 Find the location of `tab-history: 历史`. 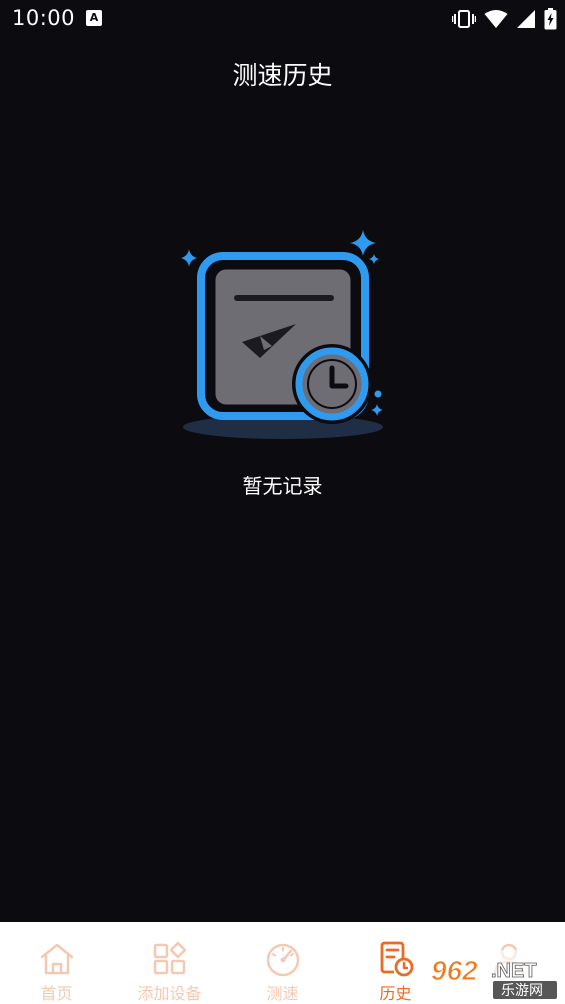

tab-history: 历史 is located at coordinates (395, 963).